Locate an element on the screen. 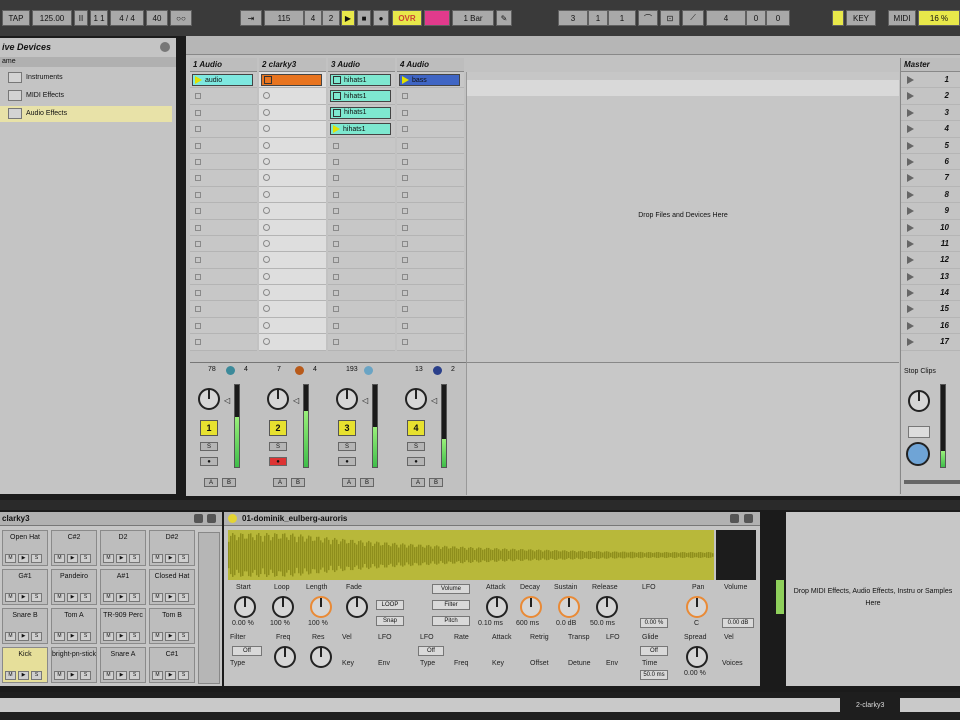 The image size is (960, 720). scene-row: 11 is located at coordinates (930, 244).